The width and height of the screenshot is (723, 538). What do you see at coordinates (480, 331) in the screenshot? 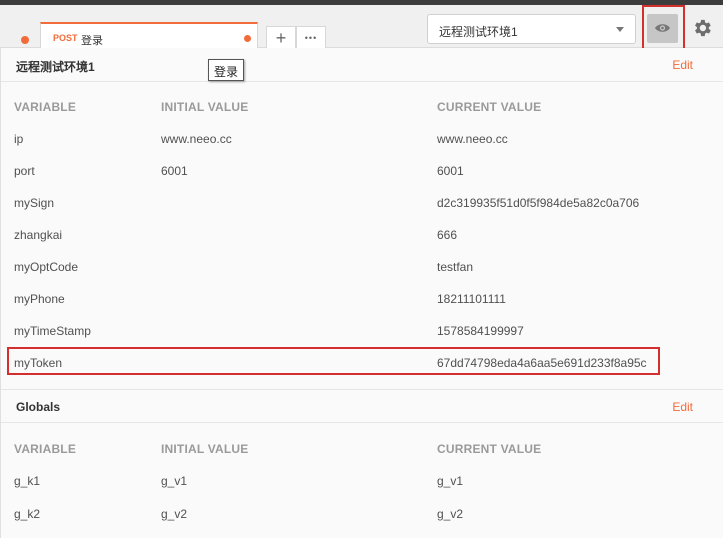
I see `row-current: 1578584199997` at bounding box center [480, 331].